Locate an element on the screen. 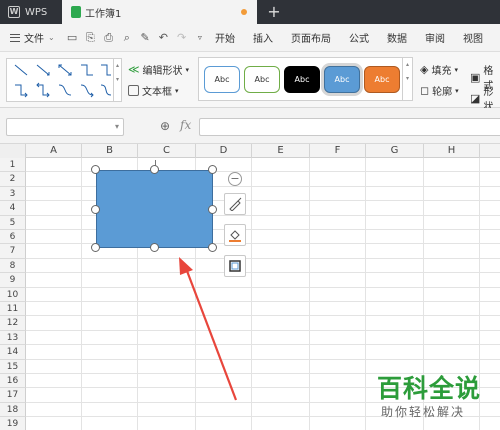  annotation-arrow is located at coordinates (208, 329).